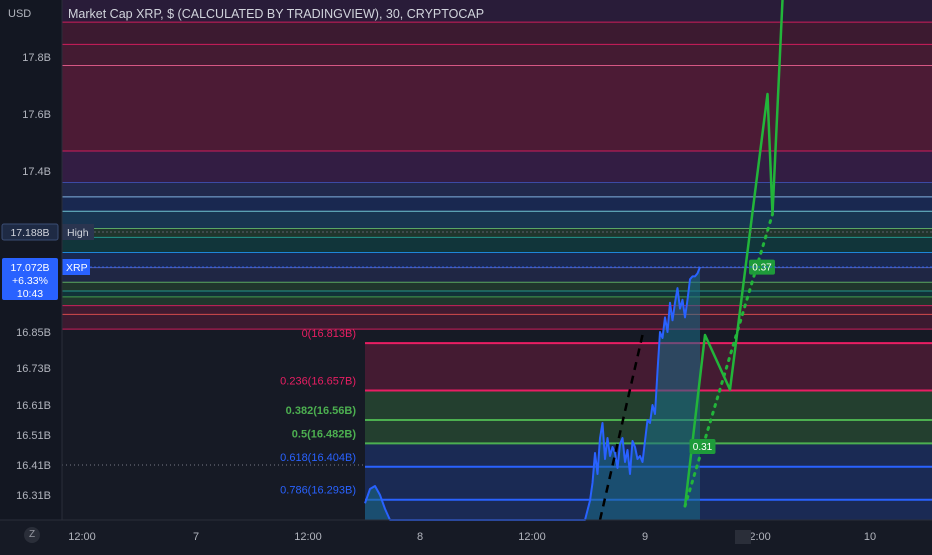  I want to click on y-tick-label: 16.31B, so click(33, 496).